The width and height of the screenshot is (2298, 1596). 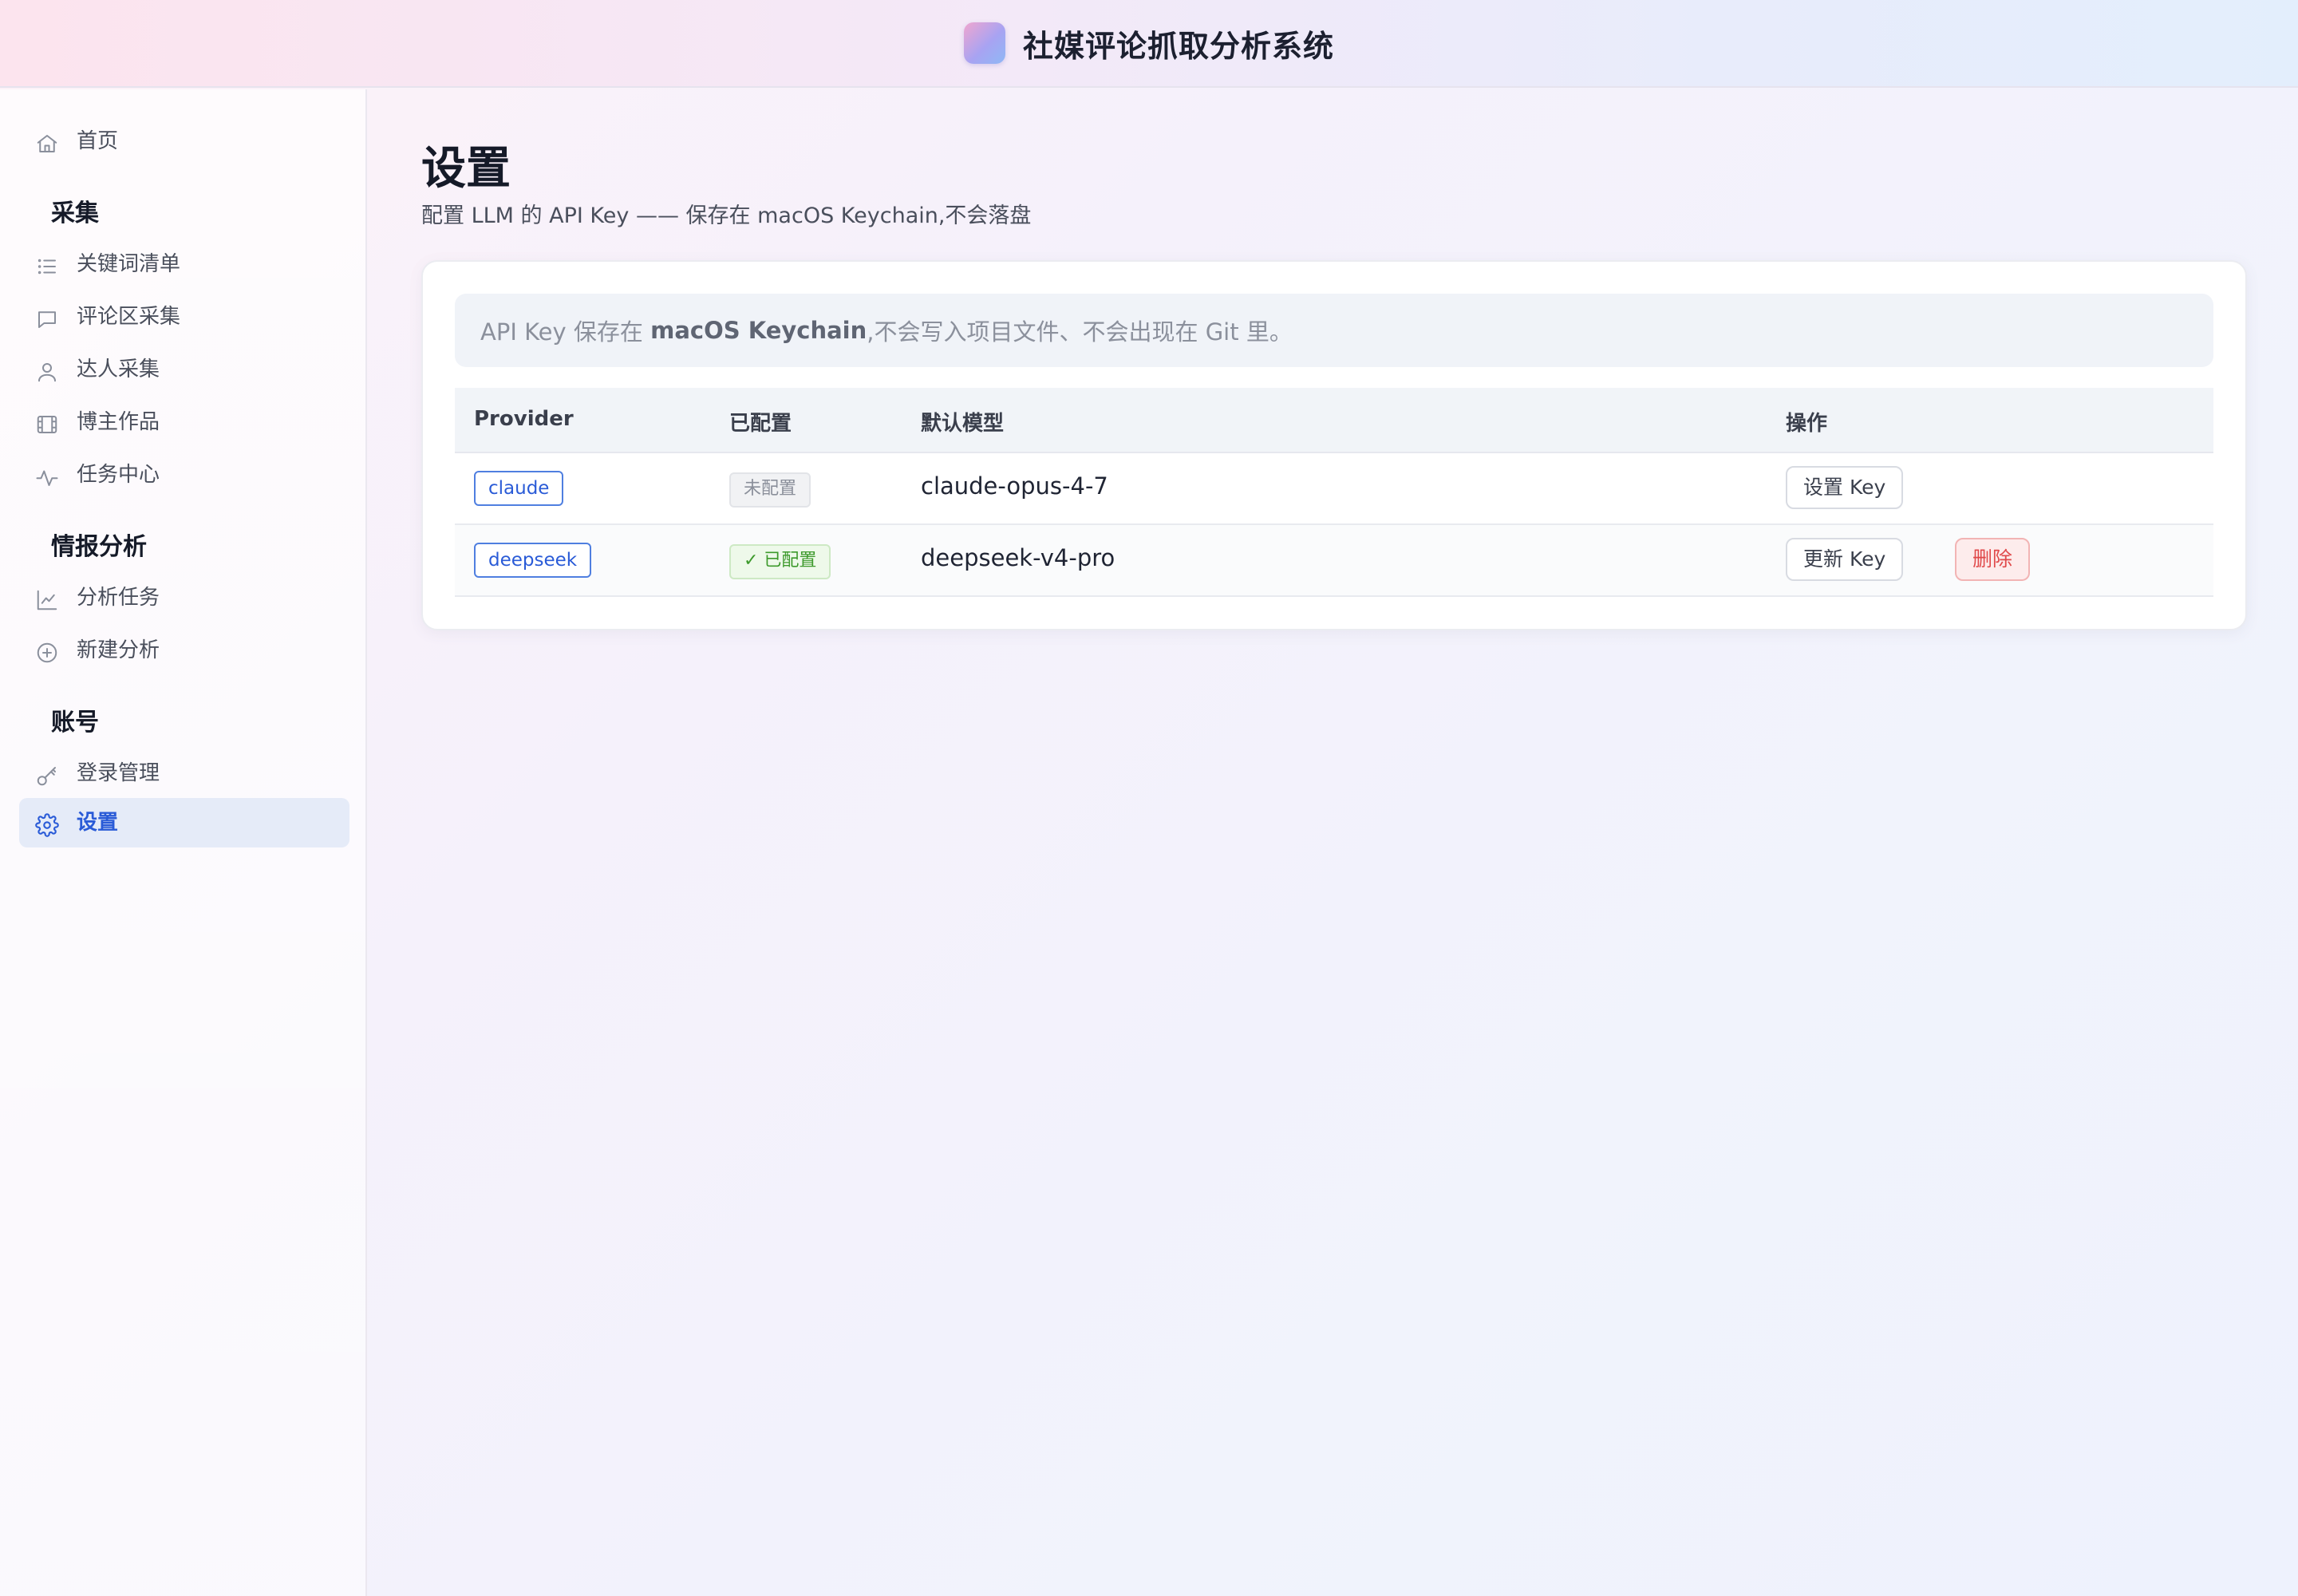 I want to click on key-icon, so click(x=47, y=776).